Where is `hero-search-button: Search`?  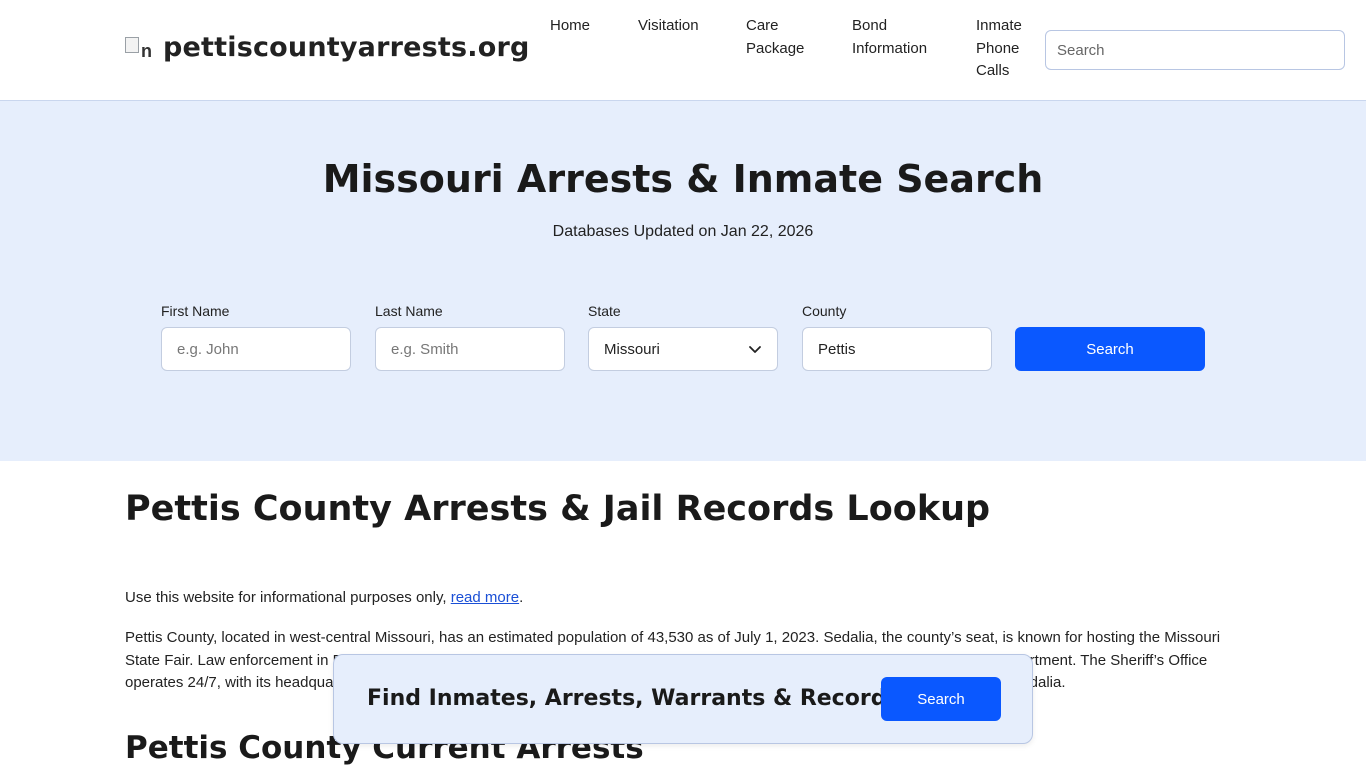 hero-search-button: Search is located at coordinates (1110, 349).